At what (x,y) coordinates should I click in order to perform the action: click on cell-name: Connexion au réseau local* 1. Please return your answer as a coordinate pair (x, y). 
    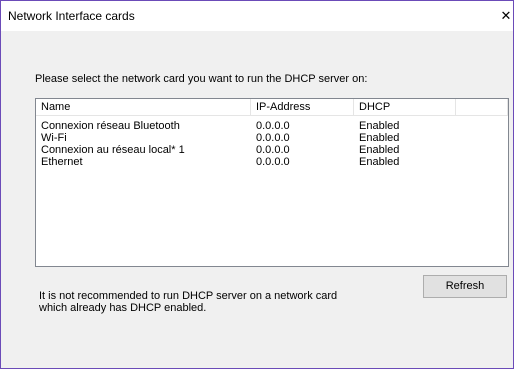
    Looking at the image, I should click on (113, 150).